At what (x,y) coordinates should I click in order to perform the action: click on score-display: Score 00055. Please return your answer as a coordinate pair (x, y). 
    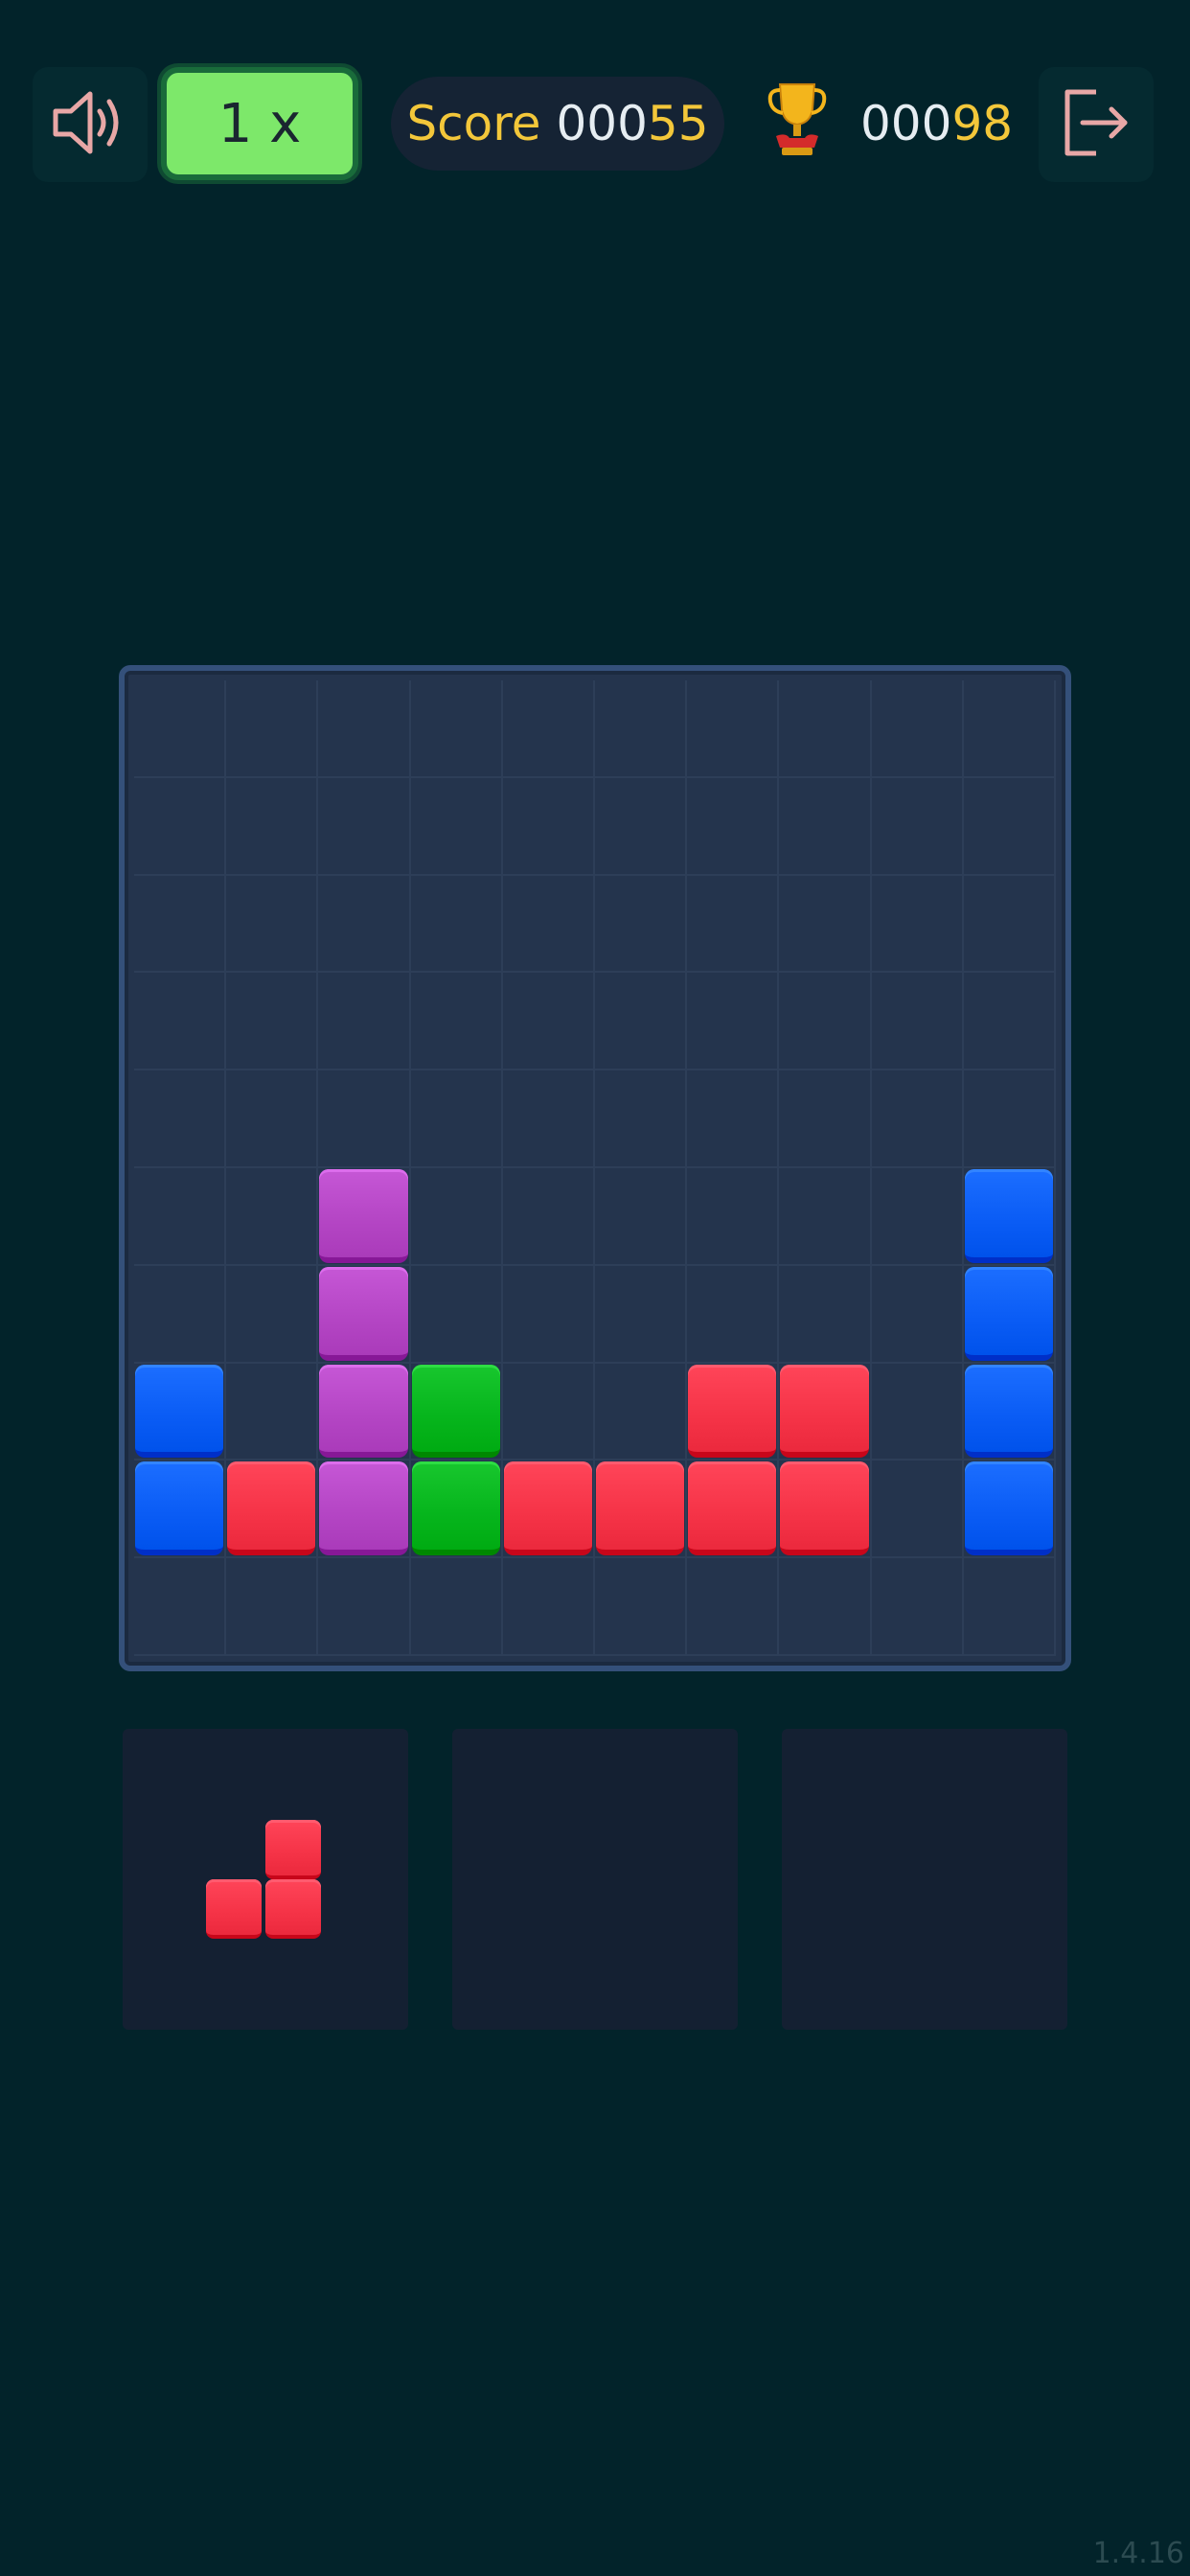
    Looking at the image, I should click on (558, 124).